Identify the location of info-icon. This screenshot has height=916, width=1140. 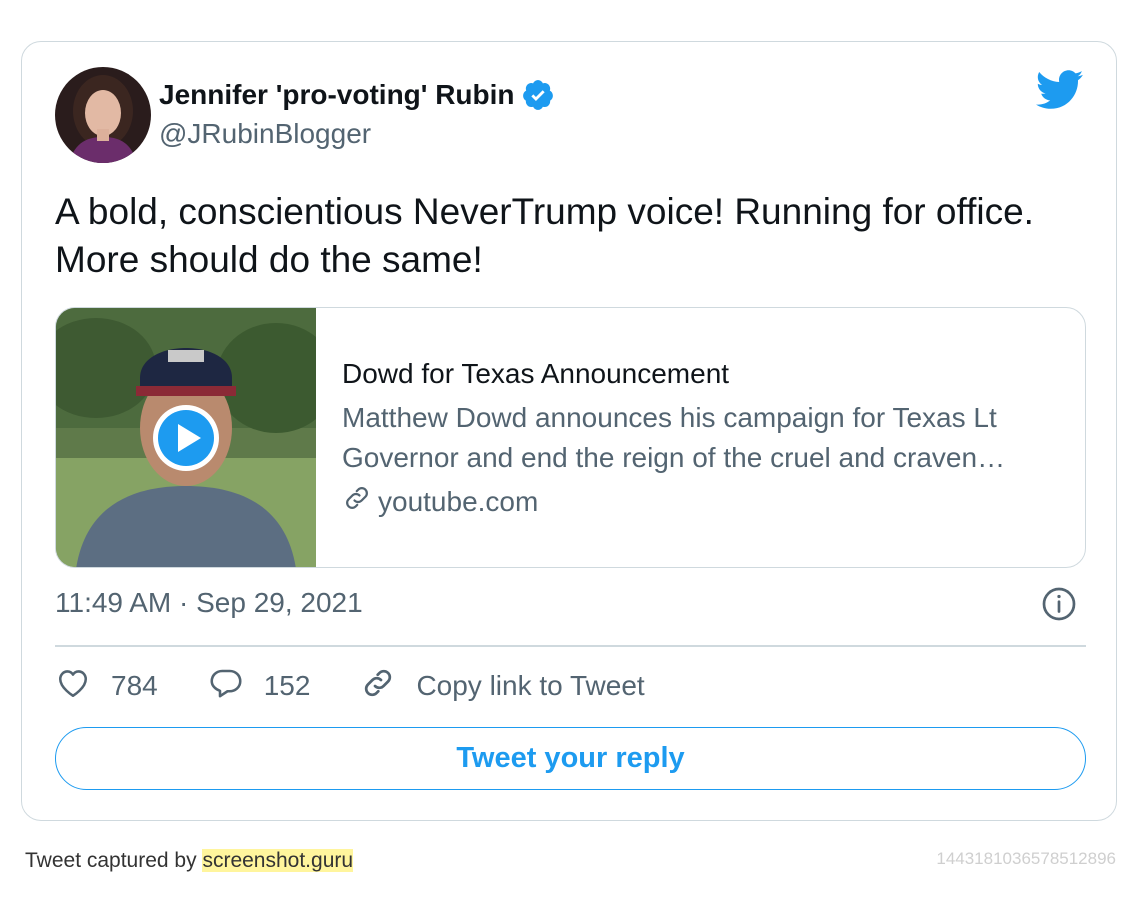
(1059, 604).